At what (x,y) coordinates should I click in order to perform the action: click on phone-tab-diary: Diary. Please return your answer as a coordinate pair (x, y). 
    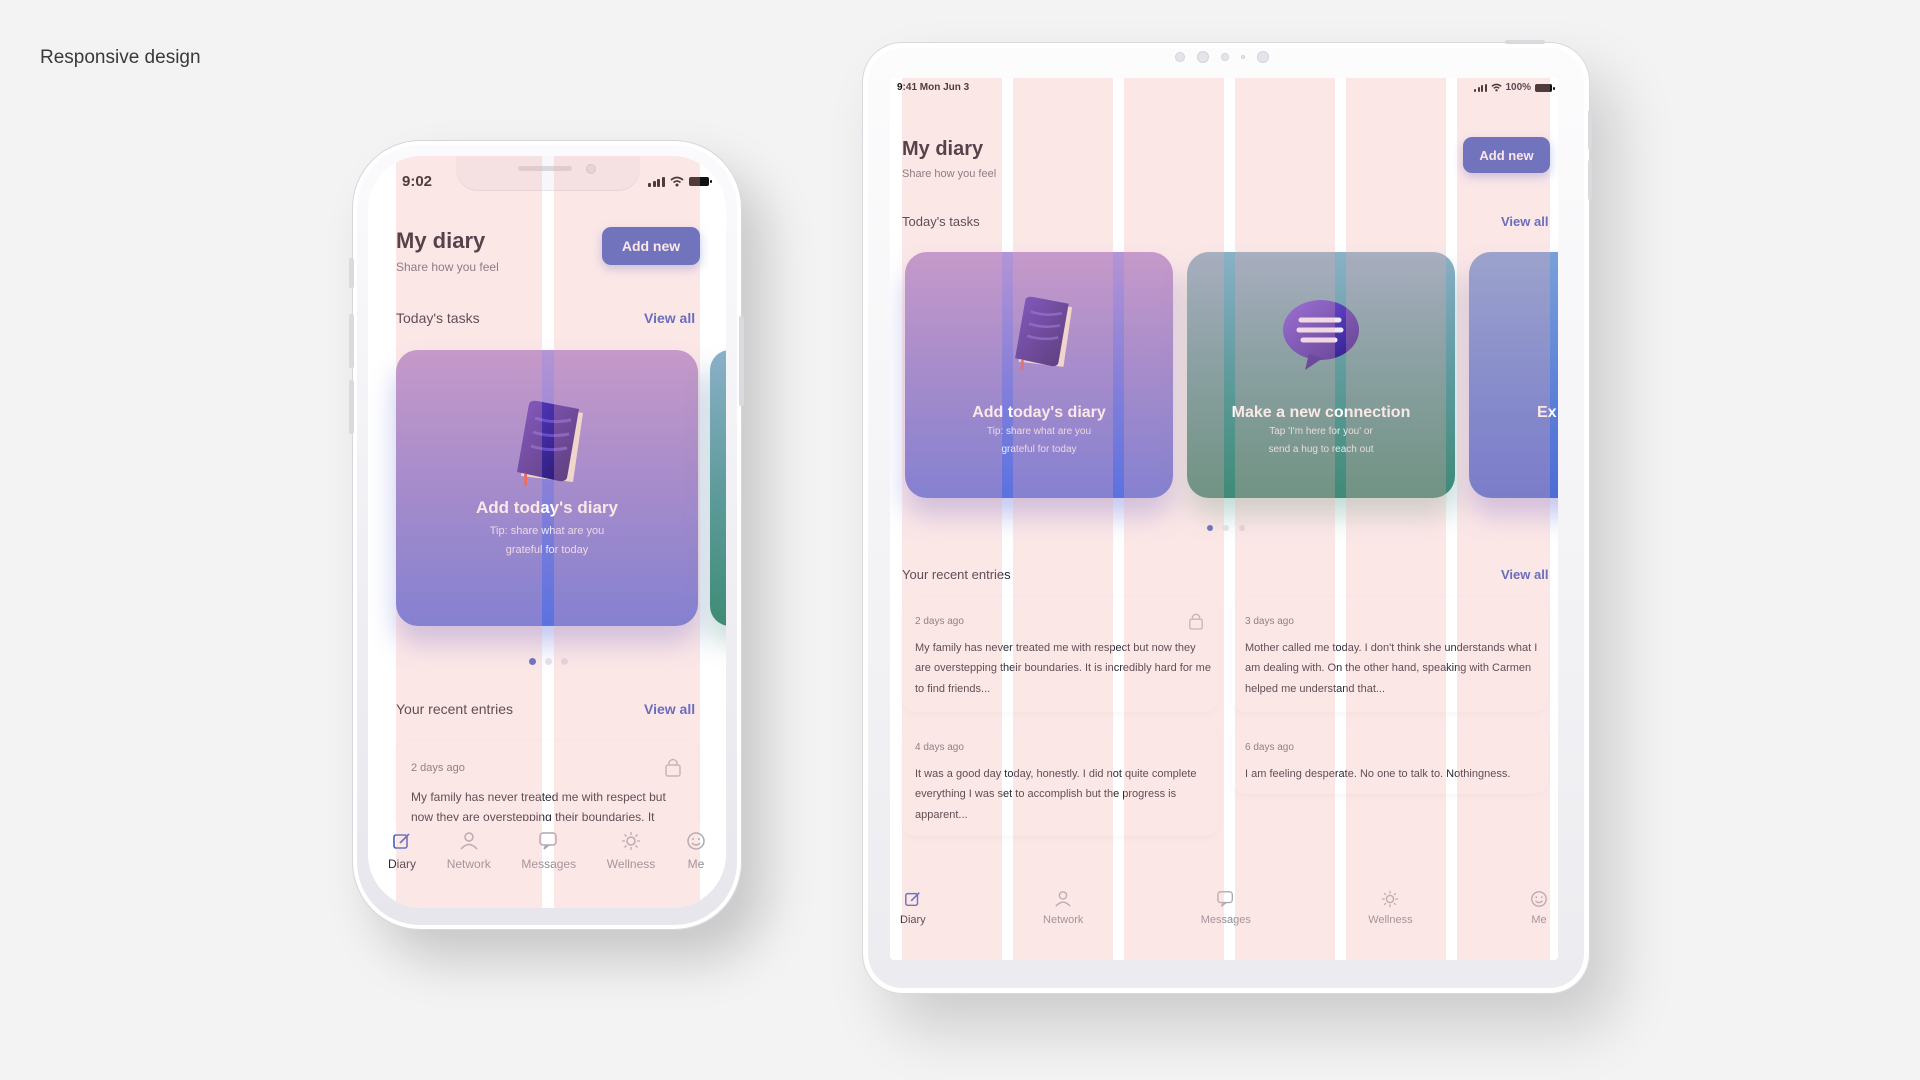
    Looking at the image, I should click on (402, 869).